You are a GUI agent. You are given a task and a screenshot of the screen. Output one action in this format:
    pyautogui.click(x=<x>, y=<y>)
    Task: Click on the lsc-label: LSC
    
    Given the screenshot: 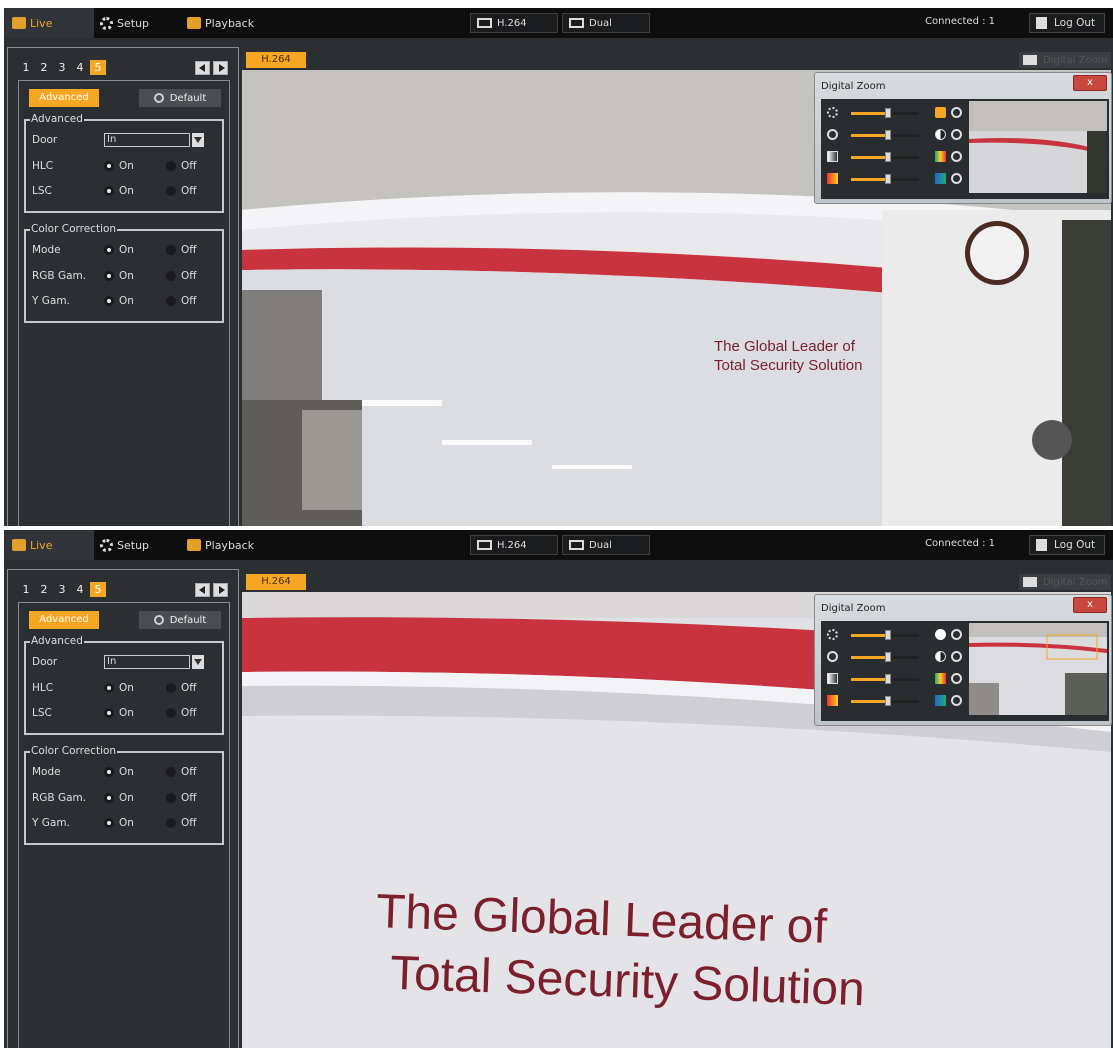 What is the action you would take?
    pyautogui.click(x=42, y=713)
    